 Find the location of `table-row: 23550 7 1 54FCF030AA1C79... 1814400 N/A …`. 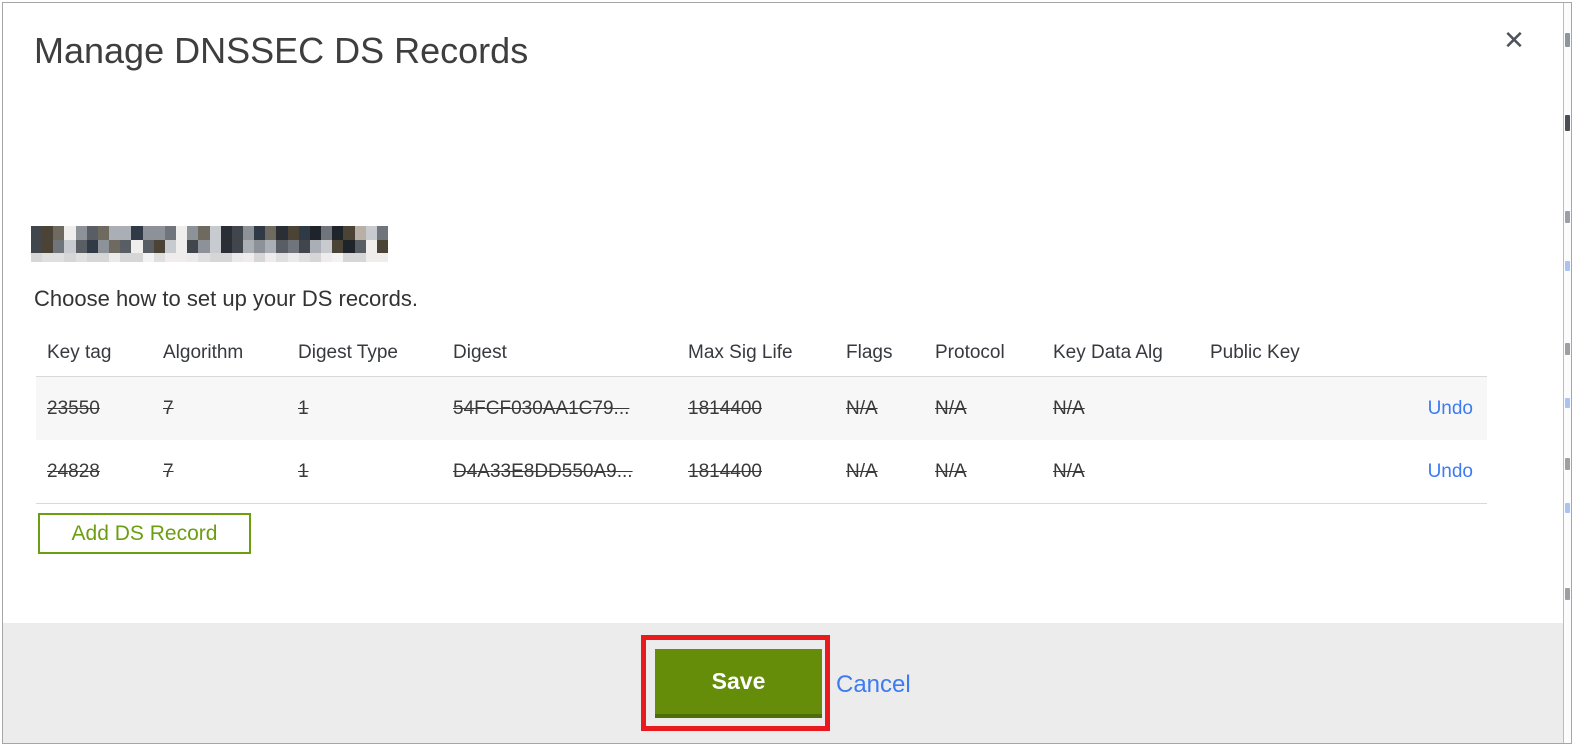

table-row: 23550 7 1 54FCF030AA1C79... 1814400 N/A … is located at coordinates (761, 408).